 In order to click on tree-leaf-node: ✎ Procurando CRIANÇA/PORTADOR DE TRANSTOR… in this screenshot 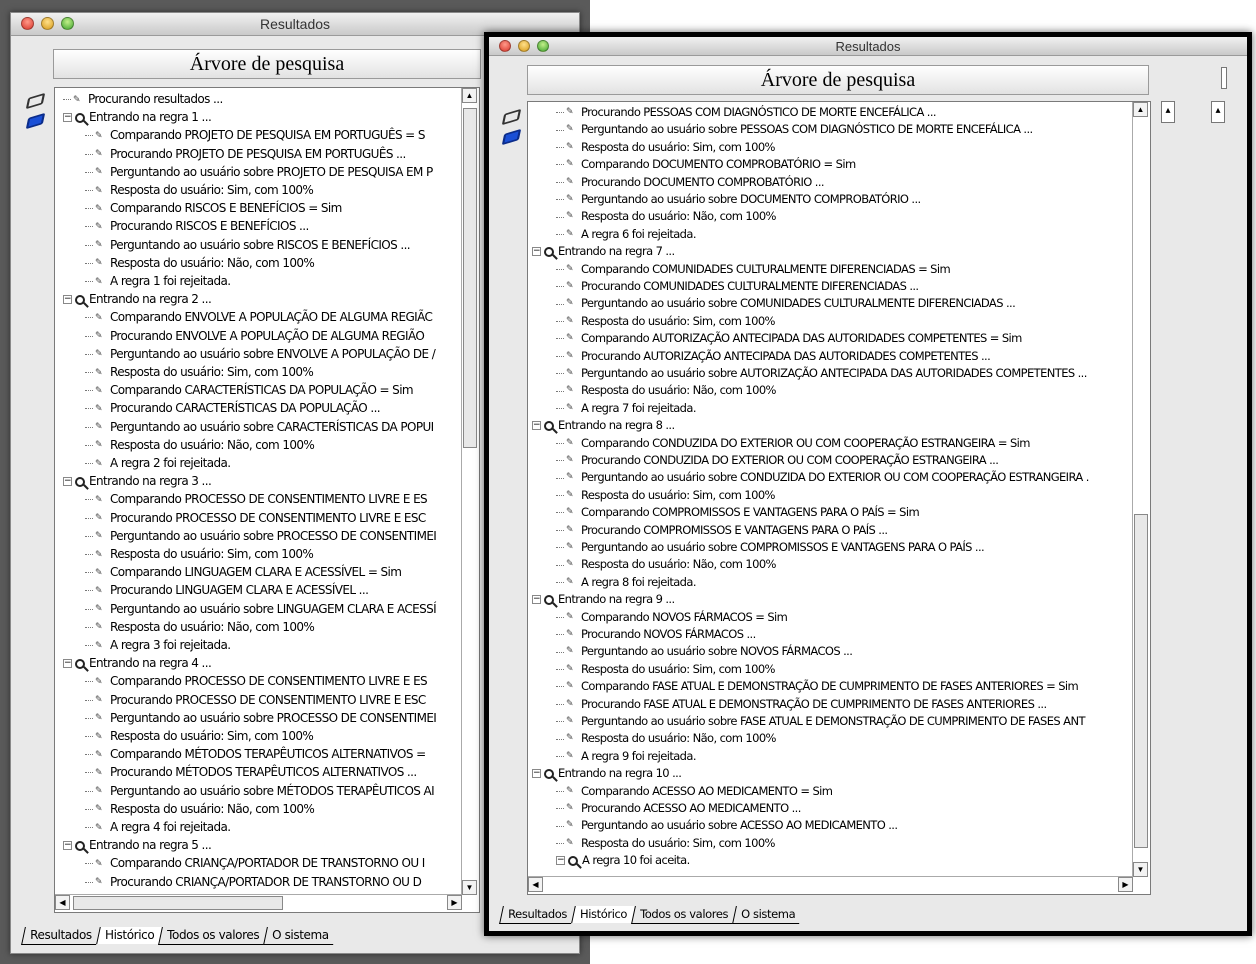, I will do `click(253, 882)`.